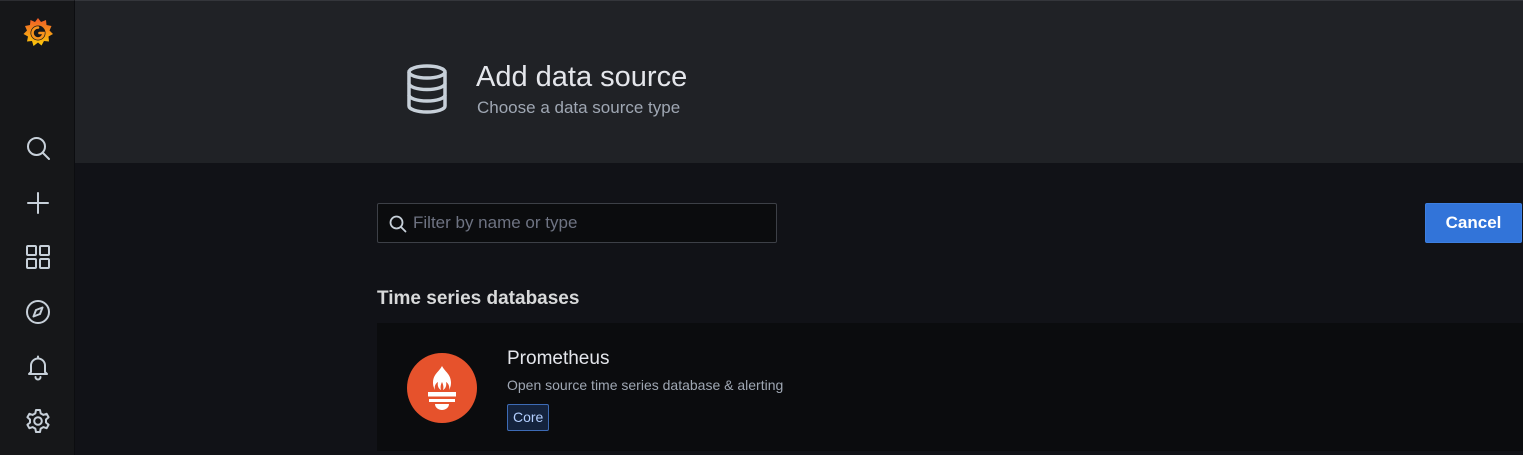 Image resolution: width=1523 pixels, height=455 pixels. Describe the element at coordinates (558, 358) in the screenshot. I see `datasource-name: Prometheus` at that location.